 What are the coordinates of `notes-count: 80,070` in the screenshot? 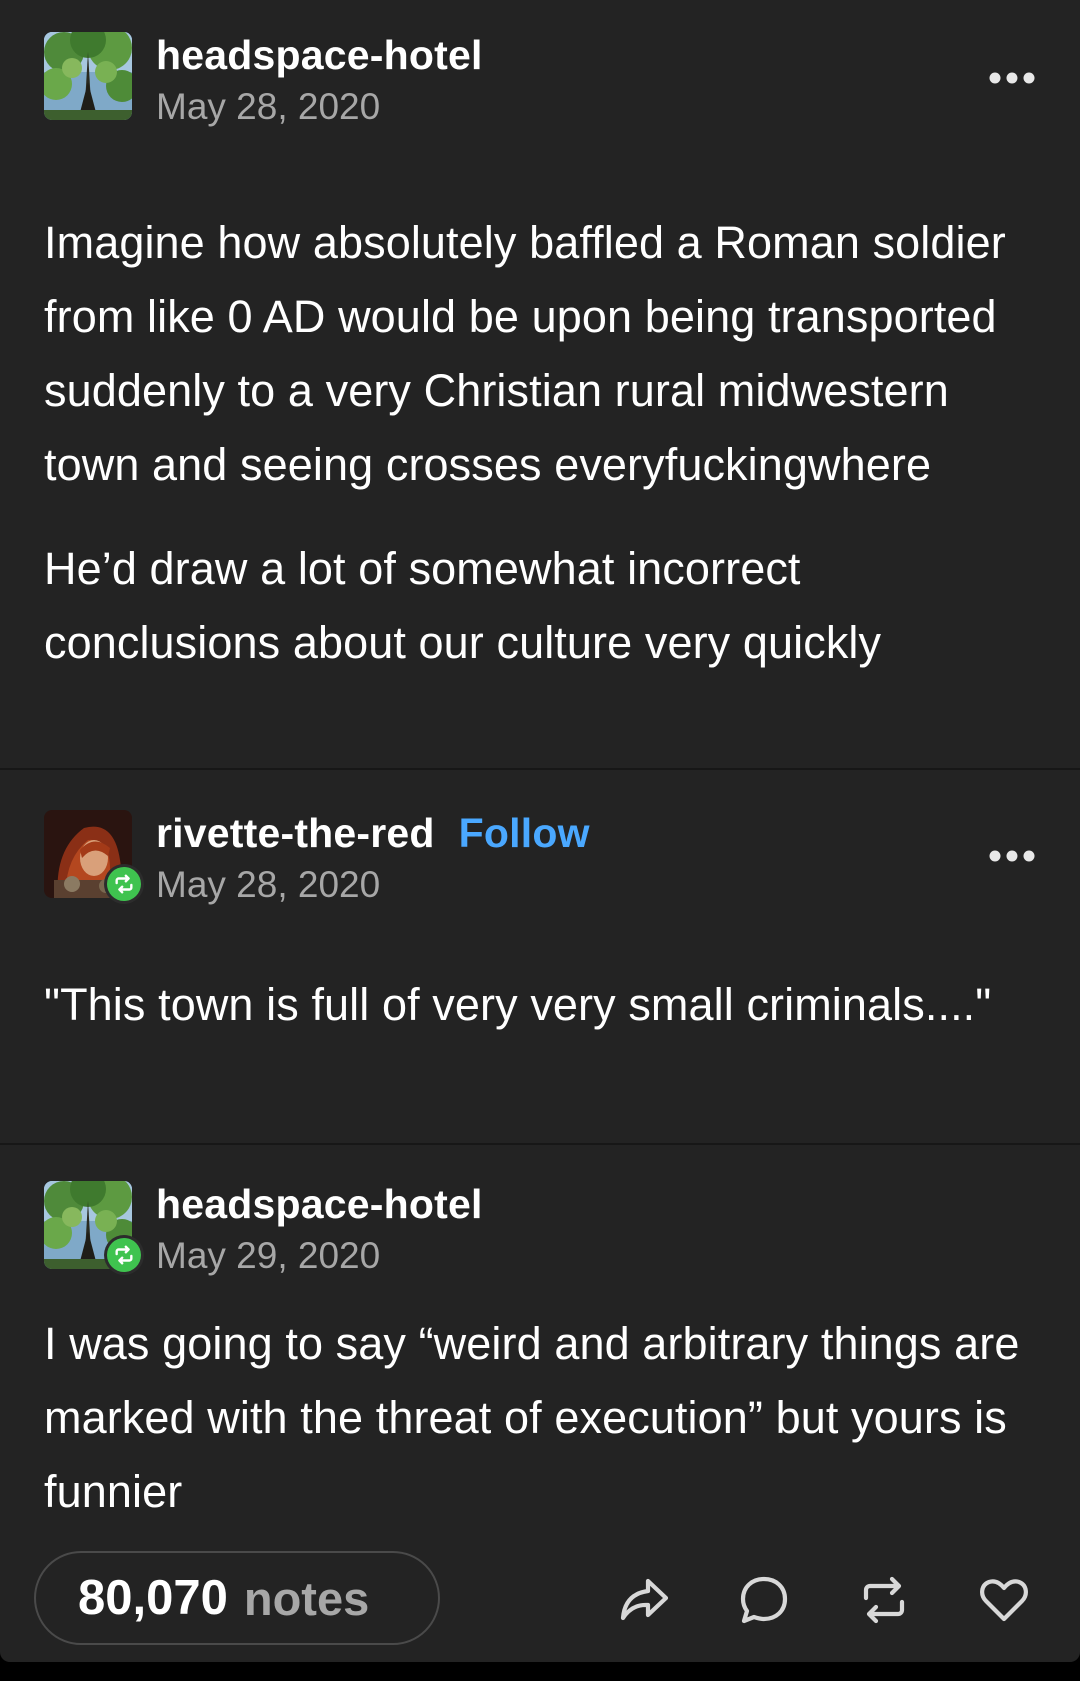 It's located at (153, 1598).